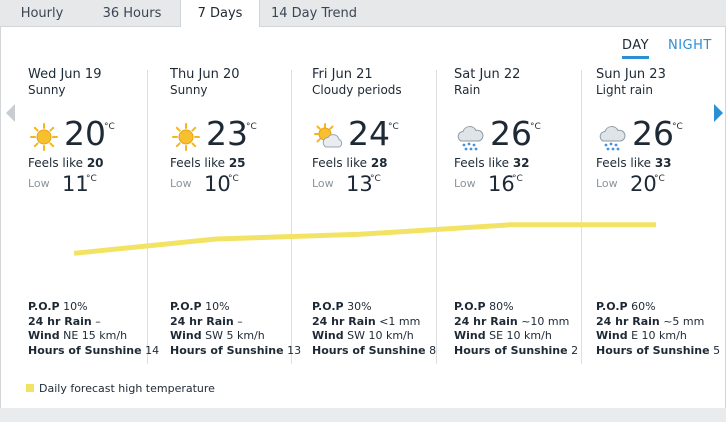  I want to click on pop-row: P.O.P 80%, so click(516, 307).